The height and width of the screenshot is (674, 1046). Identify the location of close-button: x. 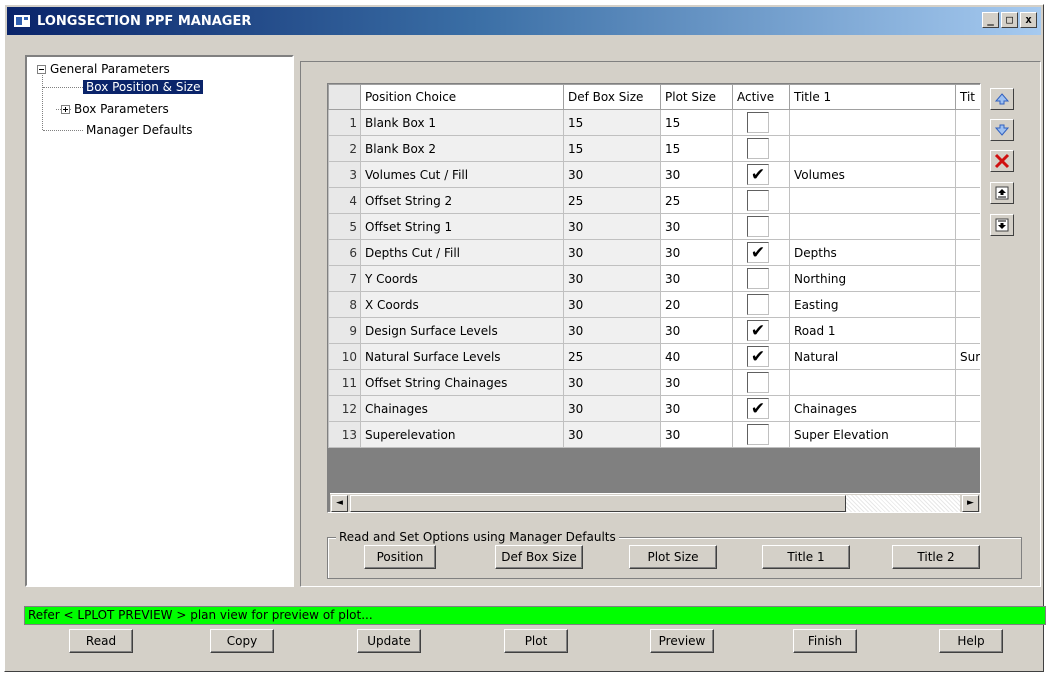
(1028, 20).